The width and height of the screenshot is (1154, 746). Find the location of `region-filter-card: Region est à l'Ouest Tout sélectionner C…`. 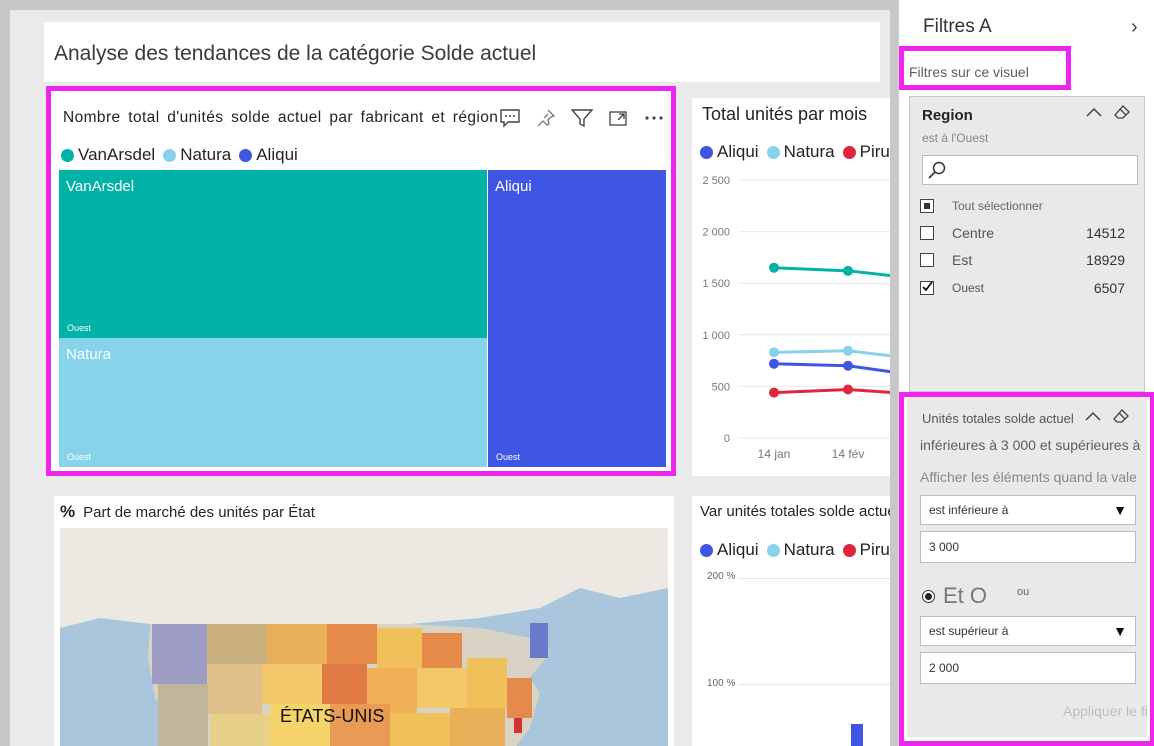

region-filter-card: Region est à l'Ouest Tout sélectionner C… is located at coordinates (1027, 244).